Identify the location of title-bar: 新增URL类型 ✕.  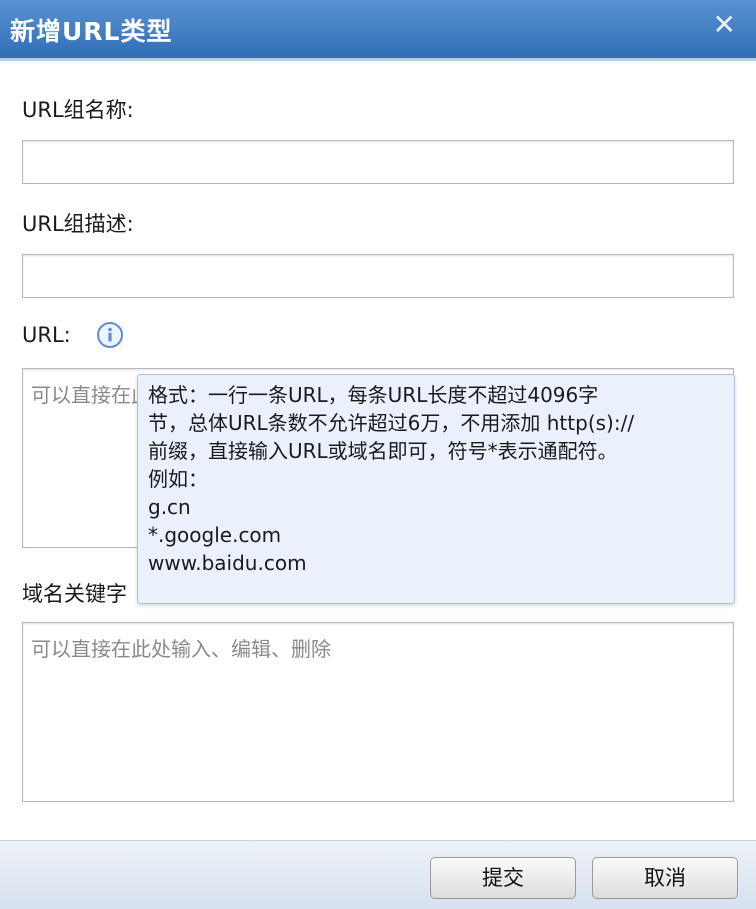
(378, 30).